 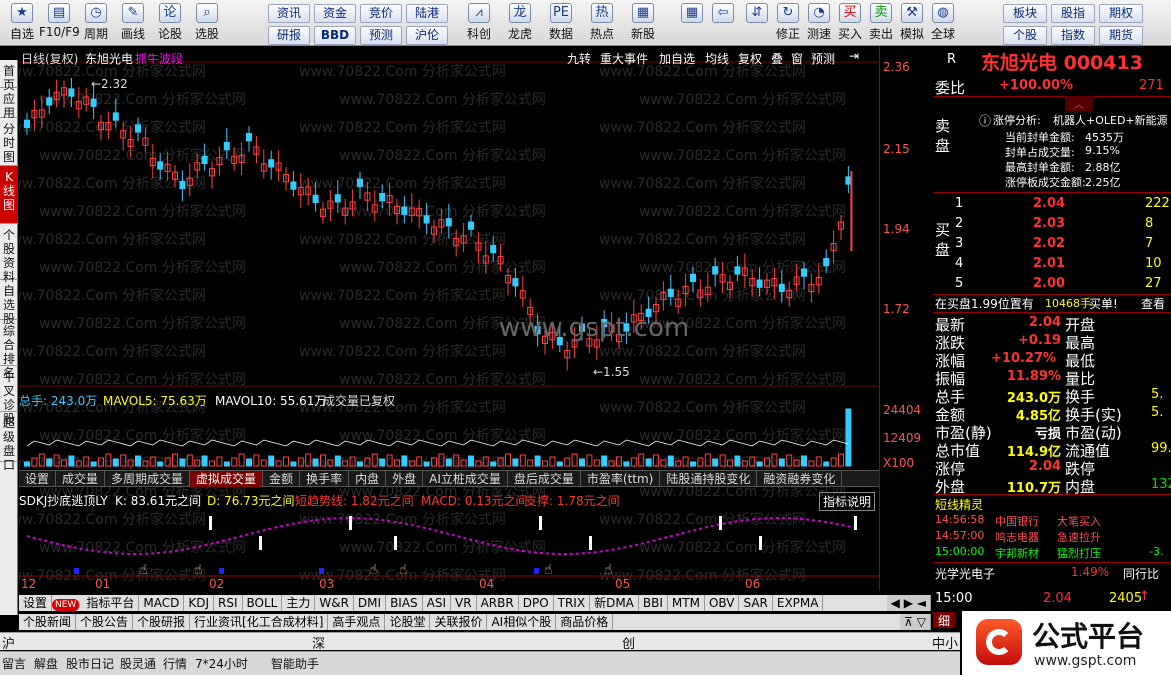 What do you see at coordinates (915, 622) in the screenshot?
I see `pin-bottom-icon: ⊼ ▽` at bounding box center [915, 622].